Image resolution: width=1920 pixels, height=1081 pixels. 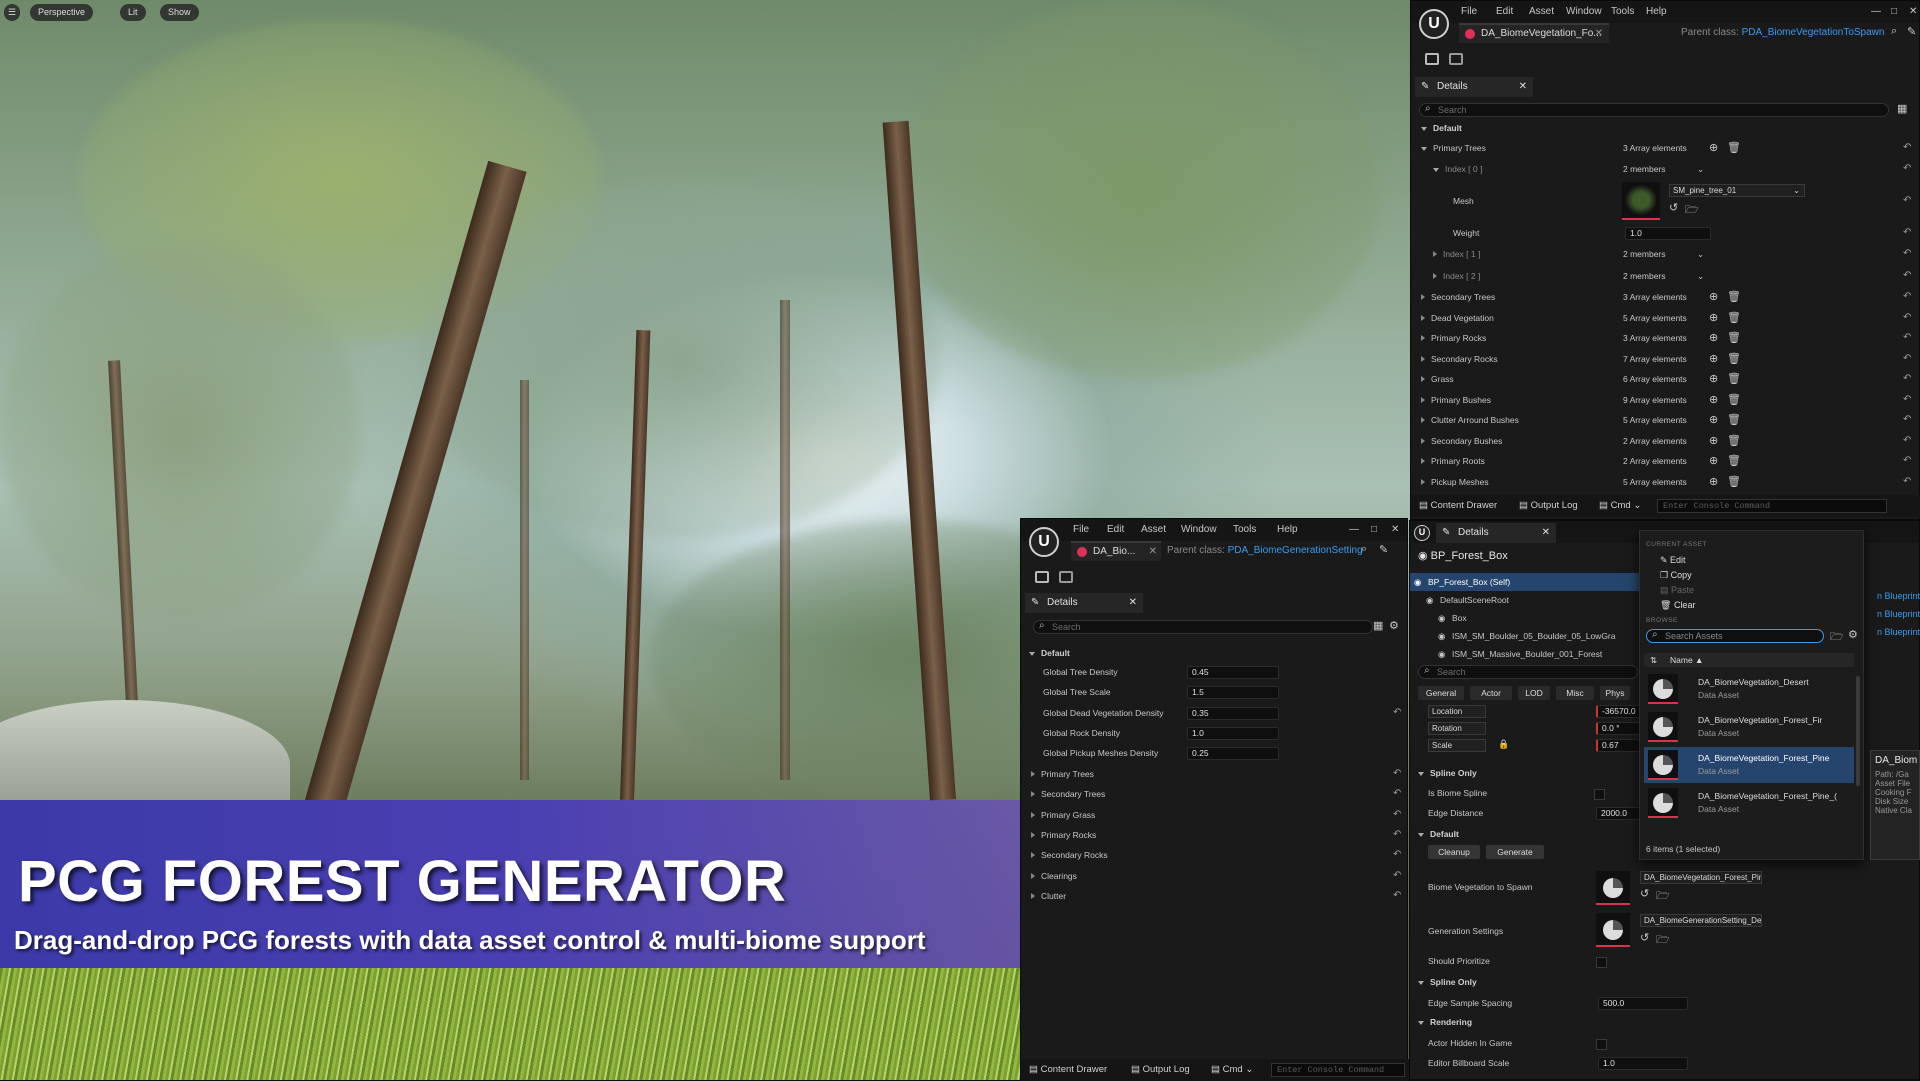 What do you see at coordinates (1215, 876) in the screenshot?
I see `settings-group-row: Clearings ↶` at bounding box center [1215, 876].